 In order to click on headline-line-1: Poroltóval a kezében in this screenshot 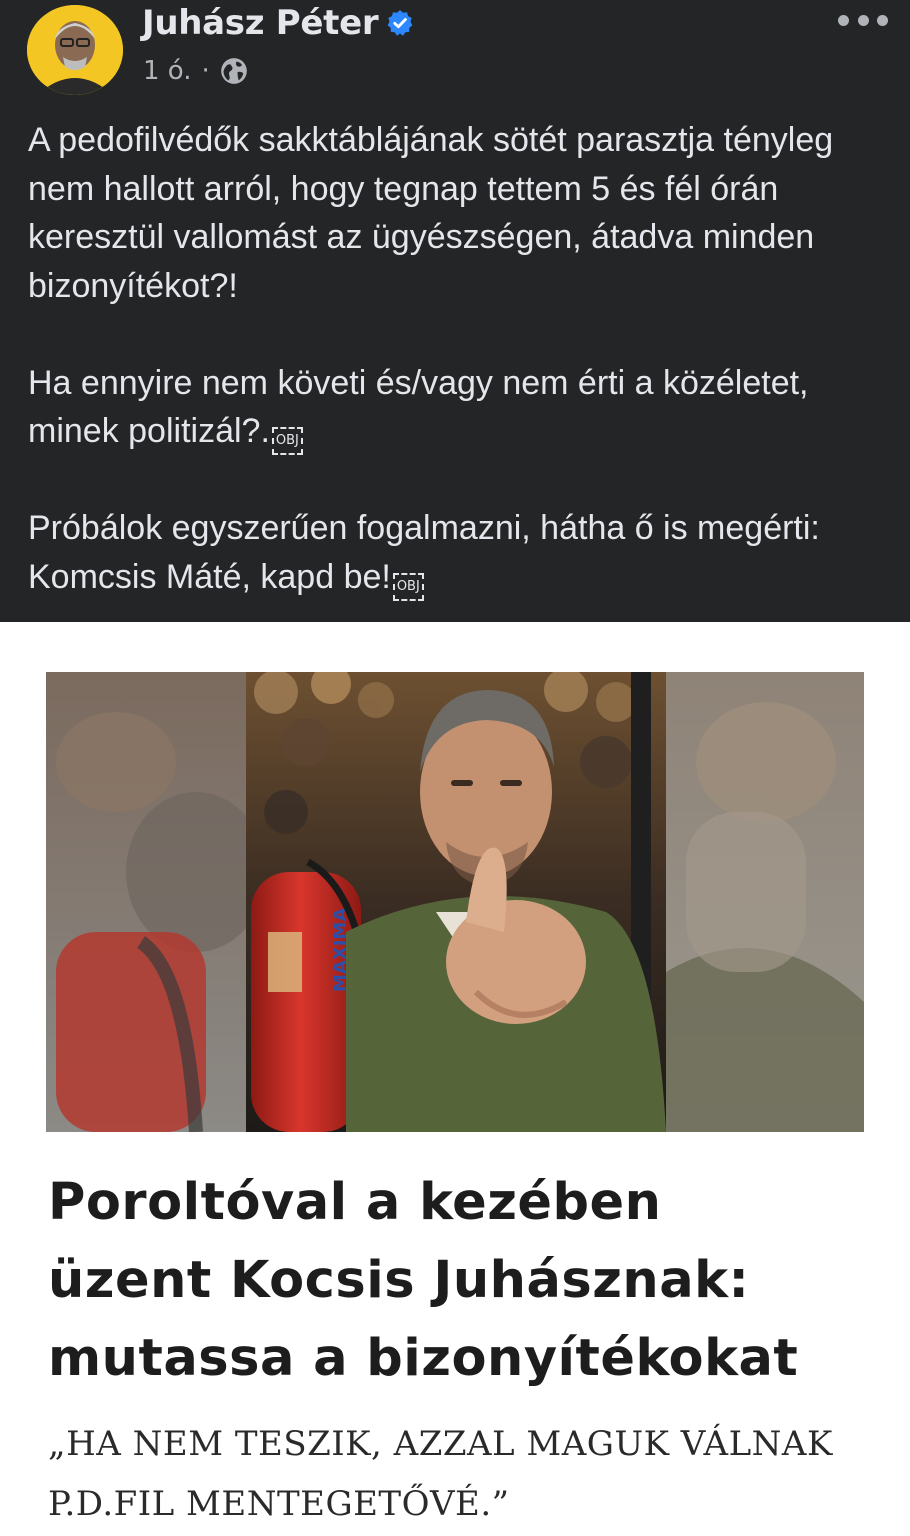, I will do `click(355, 1202)`.